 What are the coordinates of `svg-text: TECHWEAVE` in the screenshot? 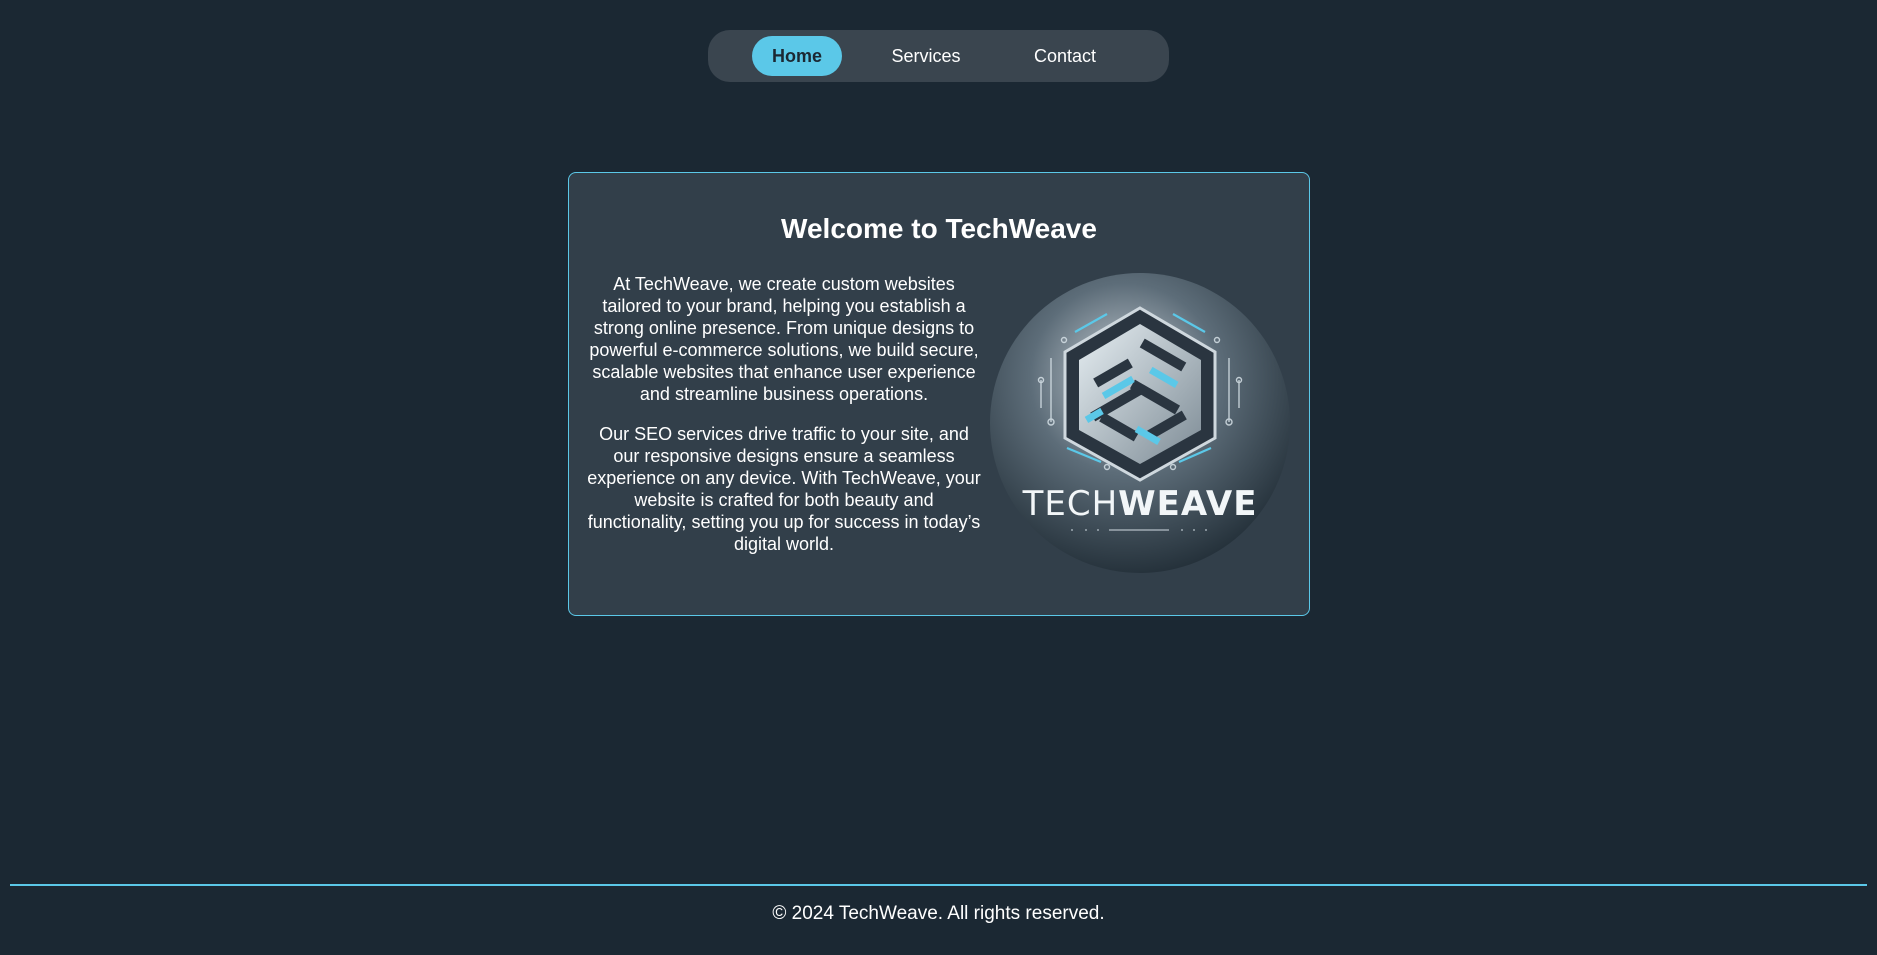 It's located at (1140, 504).